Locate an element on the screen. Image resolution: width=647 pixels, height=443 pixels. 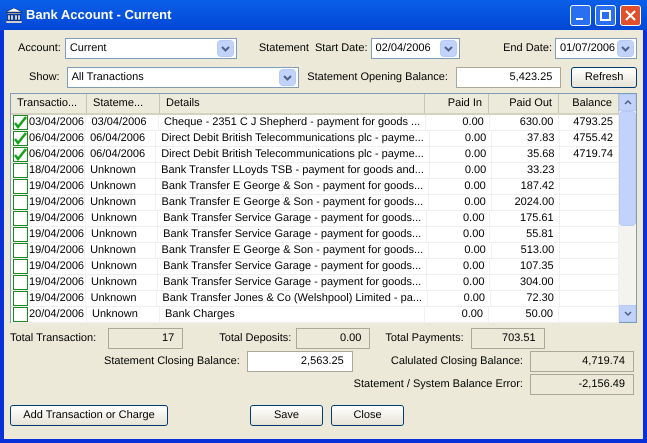
column-header: Details is located at coordinates (292, 103).